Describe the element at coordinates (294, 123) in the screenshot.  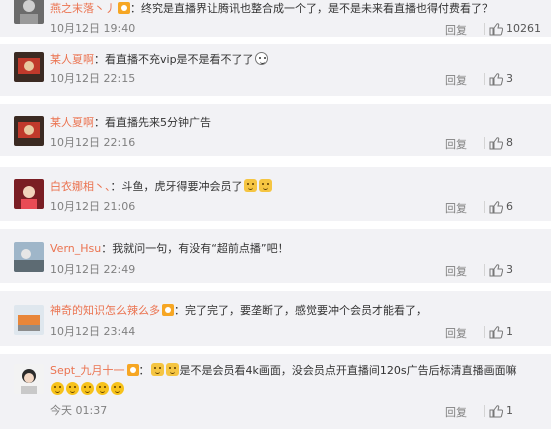
I see `comment-text-line: 某人夏啊：看直播先来5分钟广告` at that location.